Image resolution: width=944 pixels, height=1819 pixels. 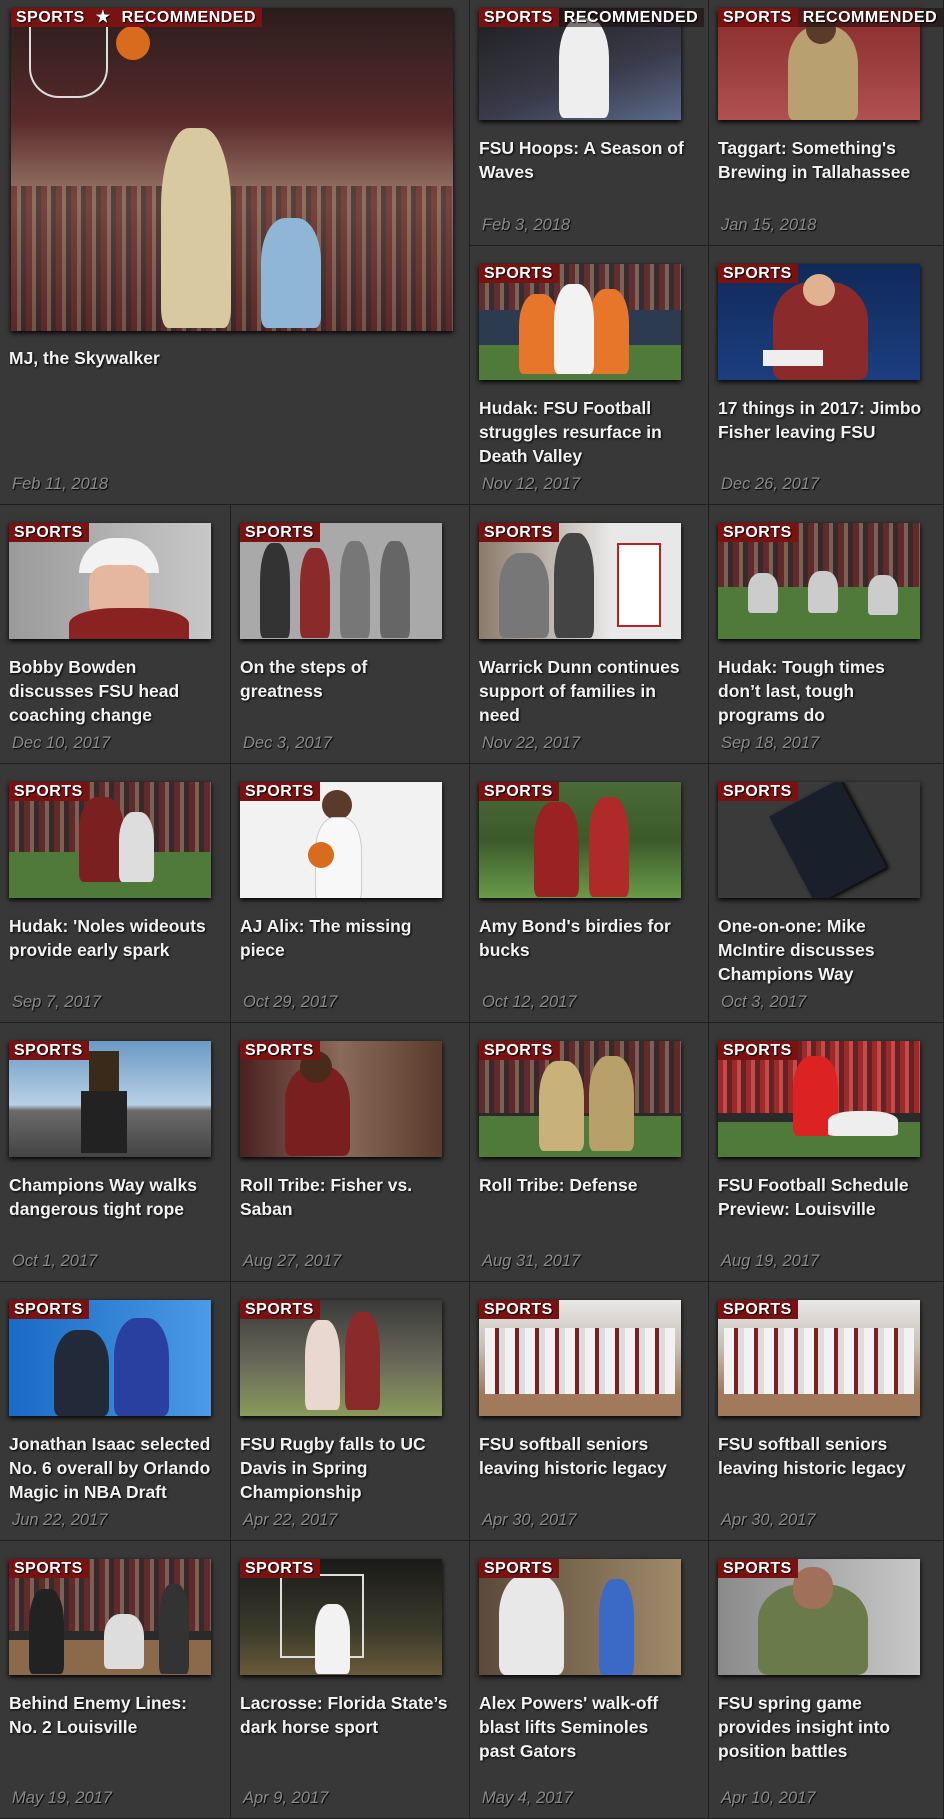 I want to click on recommended-tag: RECOMMENDED, so click(x=631, y=17).